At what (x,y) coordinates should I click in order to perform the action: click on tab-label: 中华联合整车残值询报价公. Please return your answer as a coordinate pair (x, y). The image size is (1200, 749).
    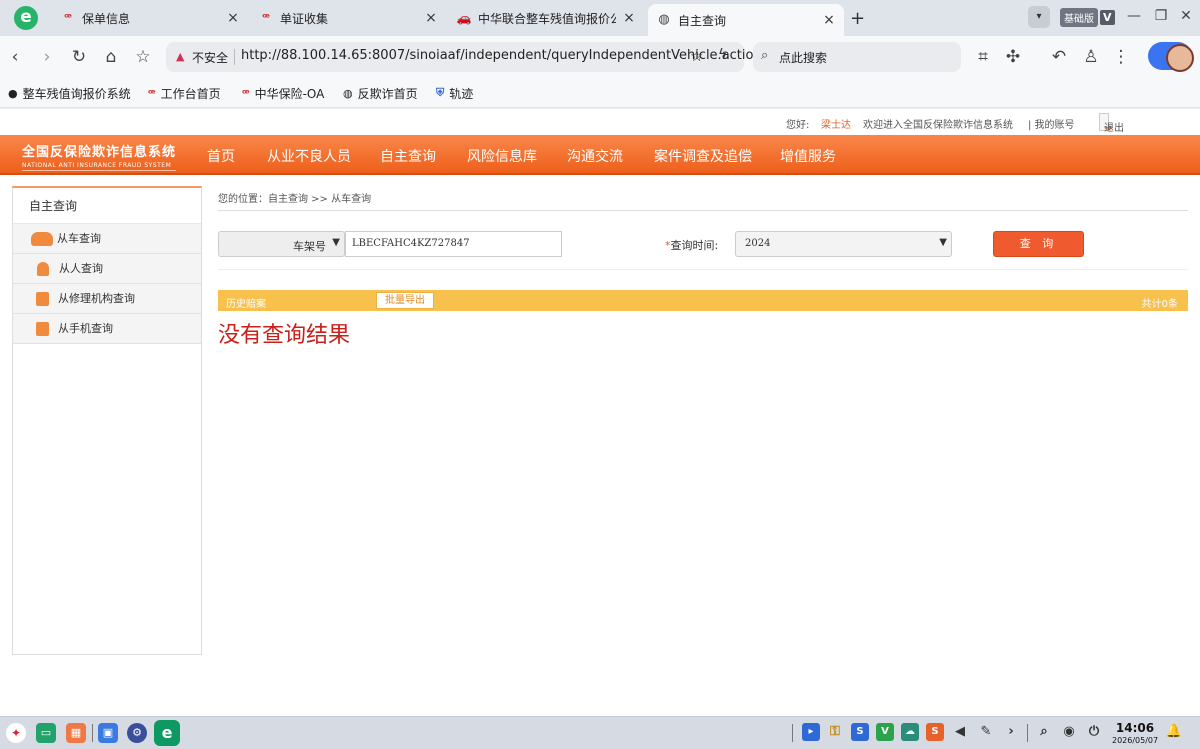
    Looking at the image, I should click on (547, 18).